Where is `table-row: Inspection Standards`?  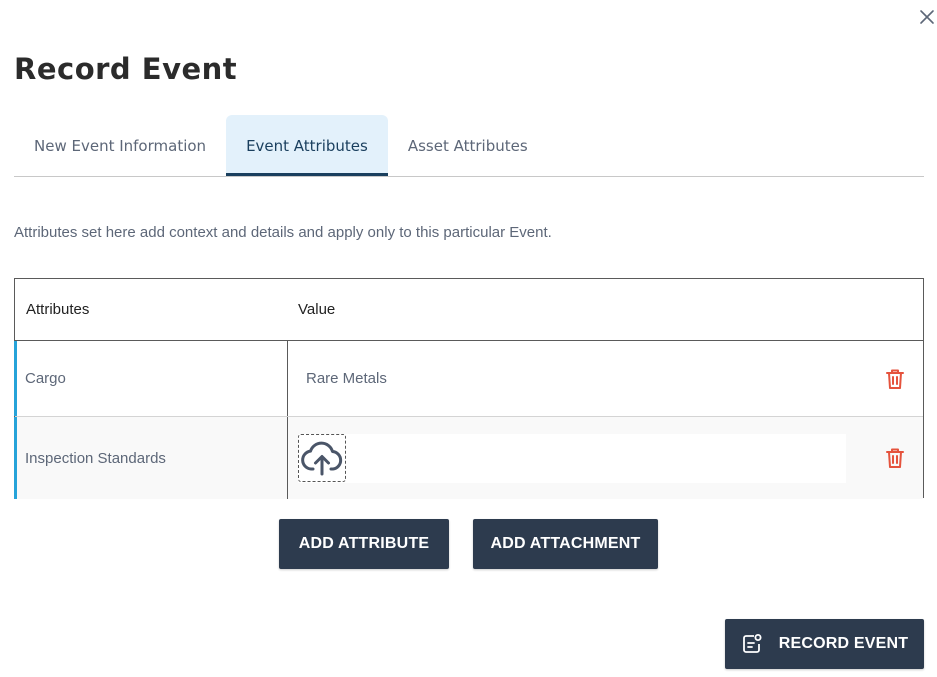
table-row: Inspection Standards is located at coordinates (468, 458).